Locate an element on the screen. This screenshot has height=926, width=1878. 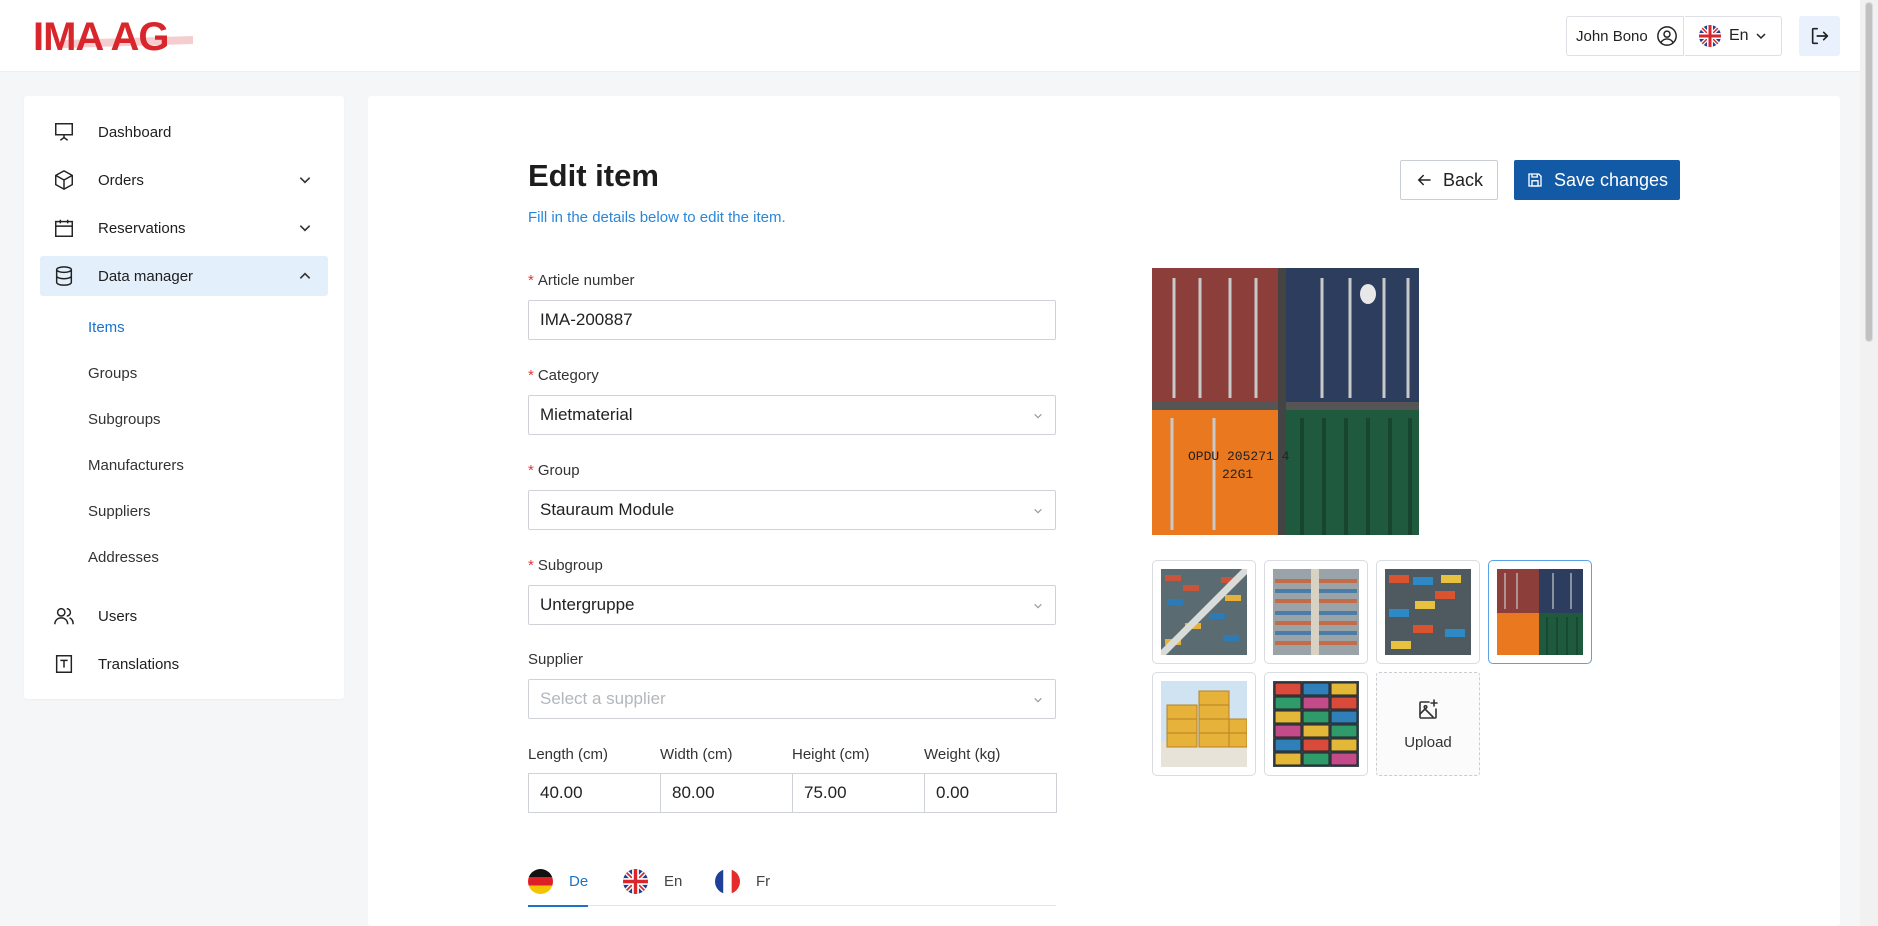
weight-input: 0.00 is located at coordinates (990, 793).